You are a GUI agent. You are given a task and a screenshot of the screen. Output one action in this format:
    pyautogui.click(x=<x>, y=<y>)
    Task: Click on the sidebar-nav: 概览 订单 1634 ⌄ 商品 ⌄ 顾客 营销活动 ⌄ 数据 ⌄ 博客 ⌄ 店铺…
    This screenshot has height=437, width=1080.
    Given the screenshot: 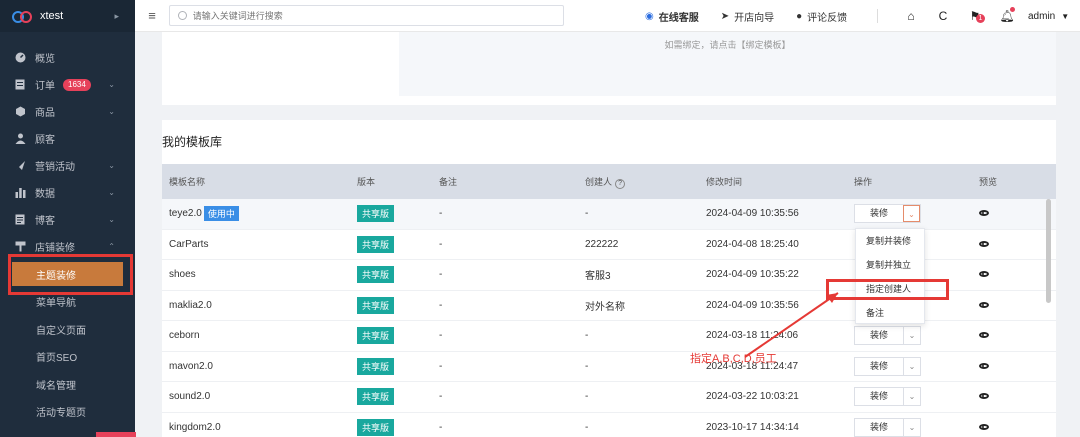 What is the action you would take?
    pyautogui.click(x=67, y=229)
    